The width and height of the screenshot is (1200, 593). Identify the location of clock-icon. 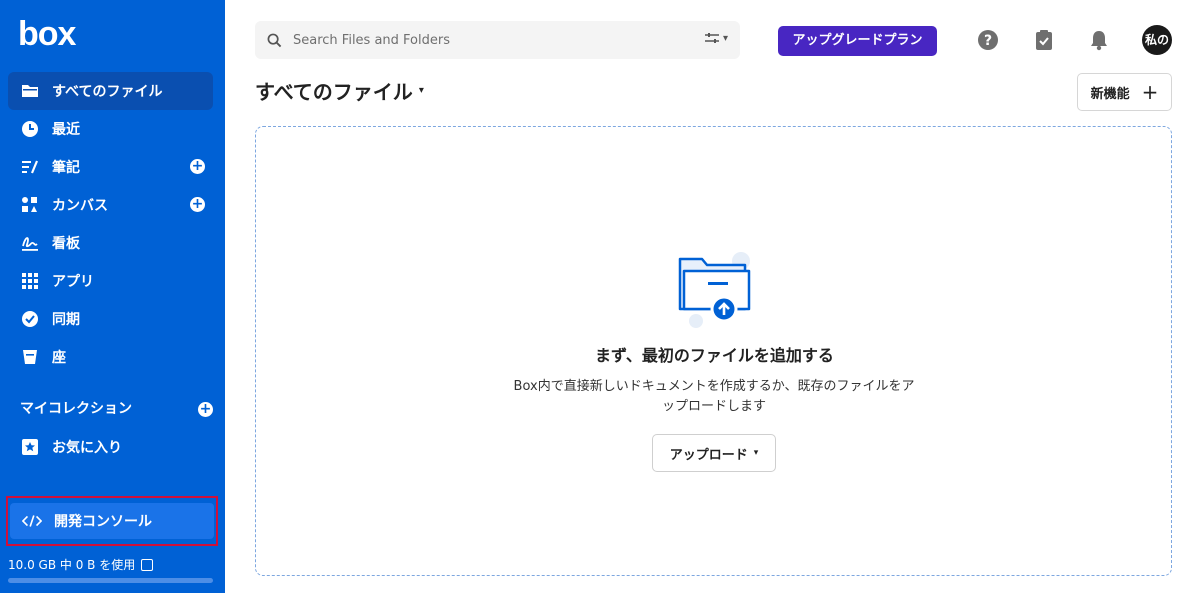
(30, 129).